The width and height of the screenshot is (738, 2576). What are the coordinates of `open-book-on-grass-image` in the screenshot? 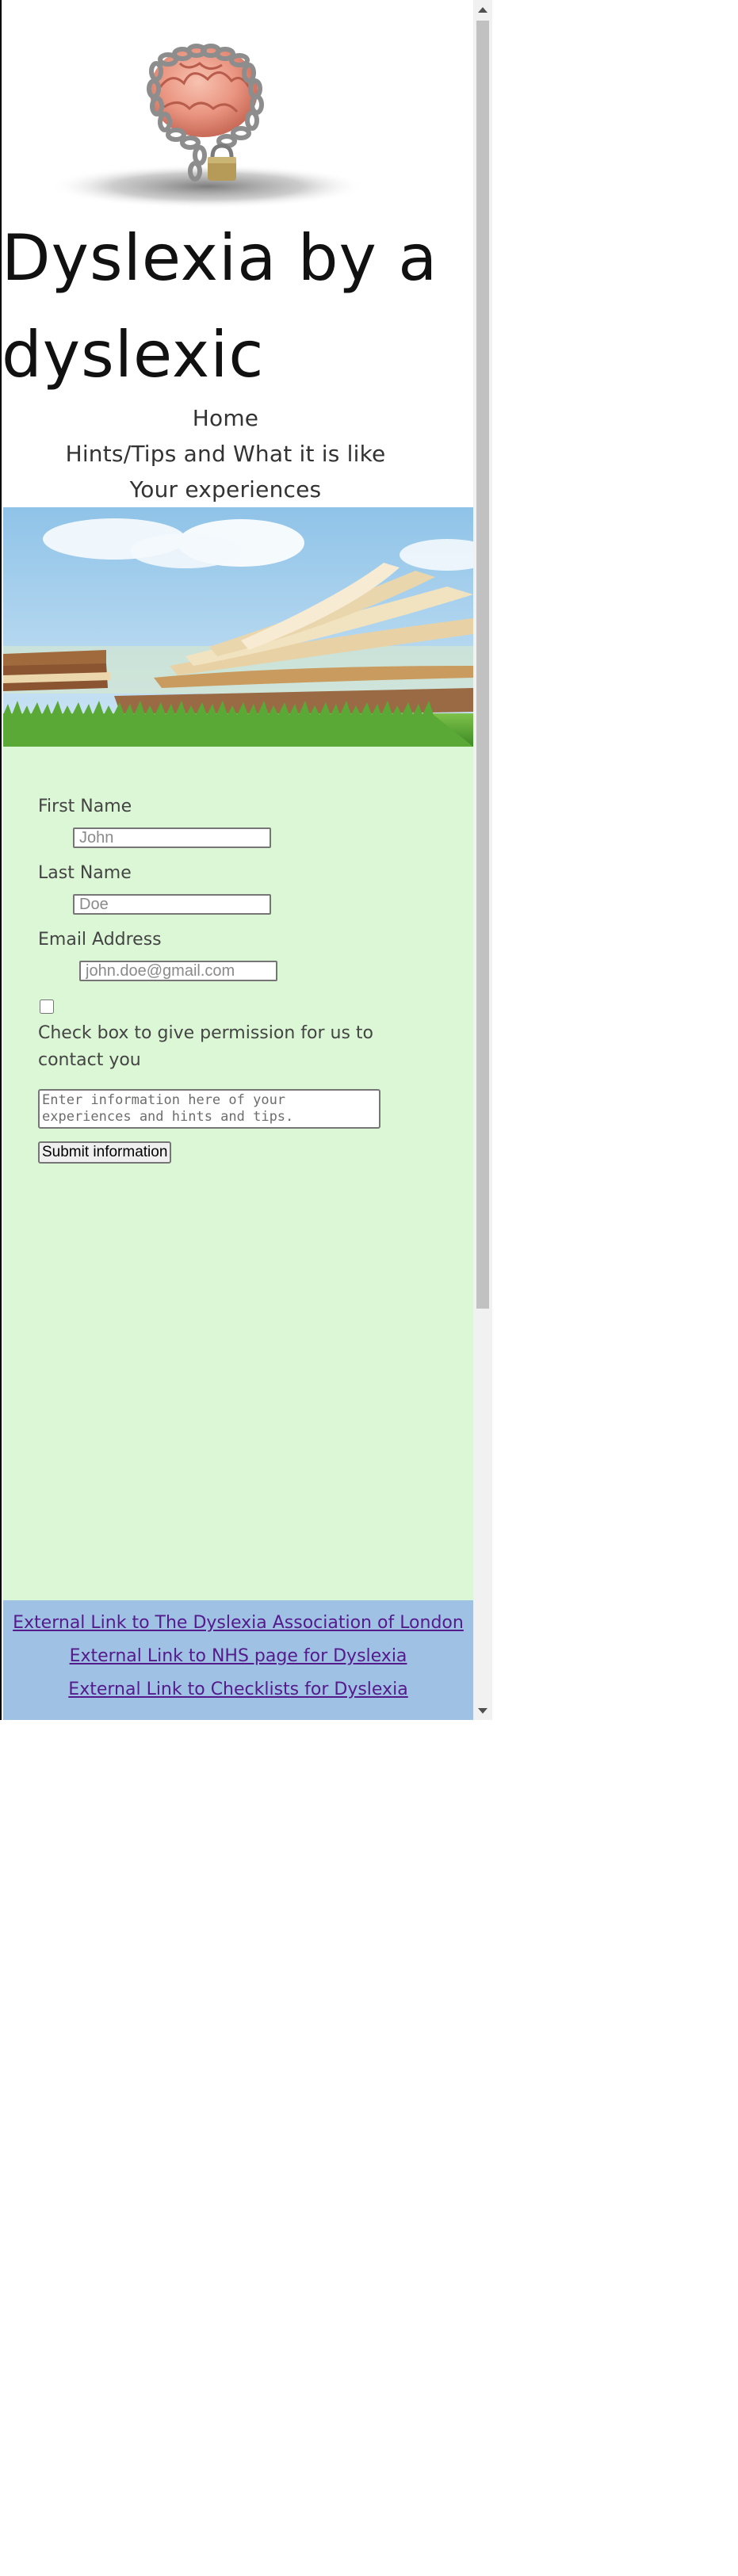 It's located at (238, 627).